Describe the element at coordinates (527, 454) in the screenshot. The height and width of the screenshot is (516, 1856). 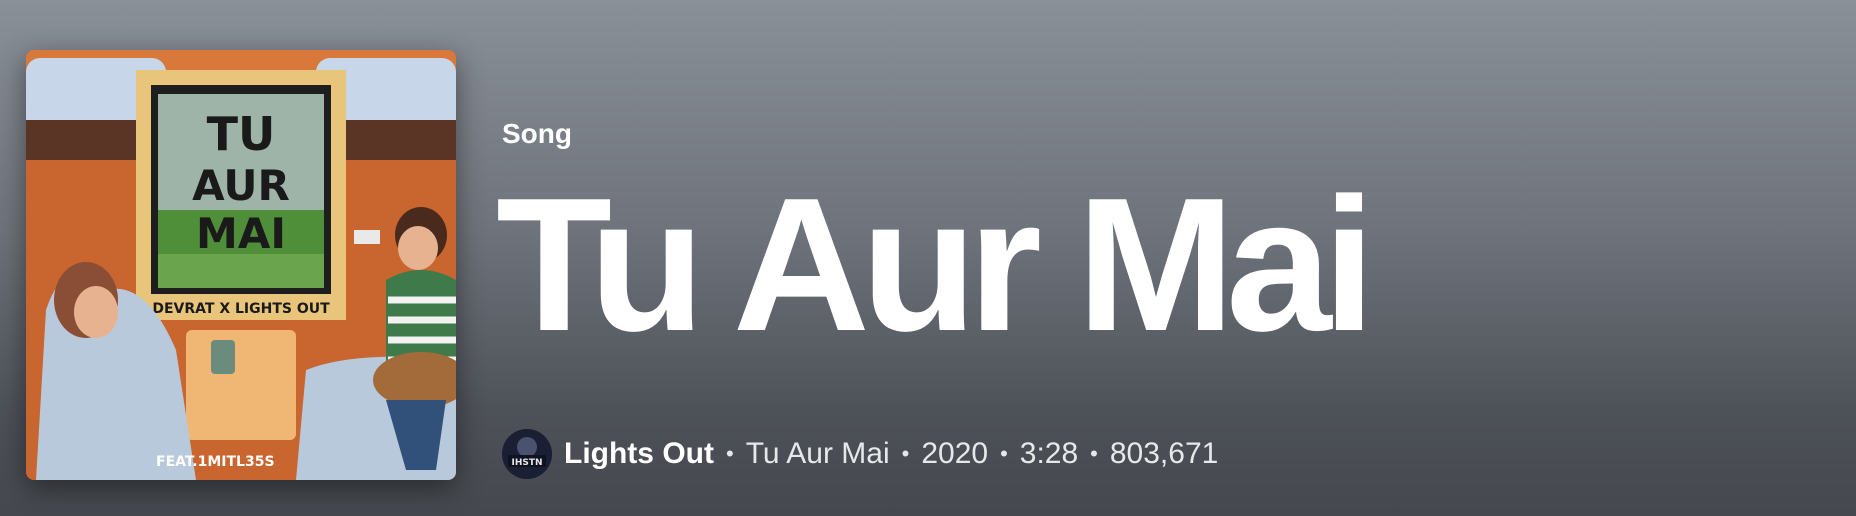
I see `artist-avatar: IHSTN` at that location.